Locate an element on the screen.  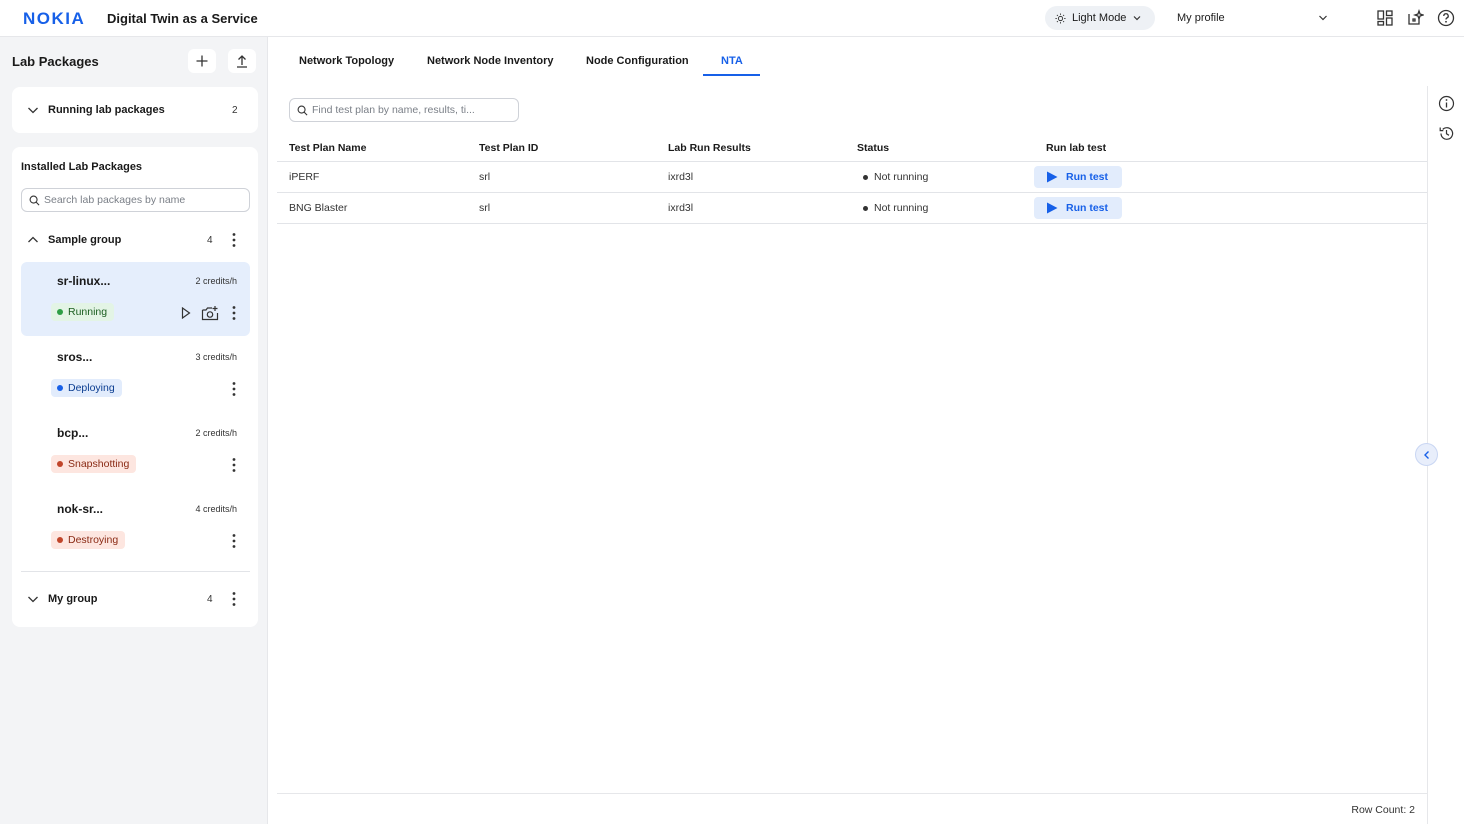
upload-icon is located at coordinates (242, 61).